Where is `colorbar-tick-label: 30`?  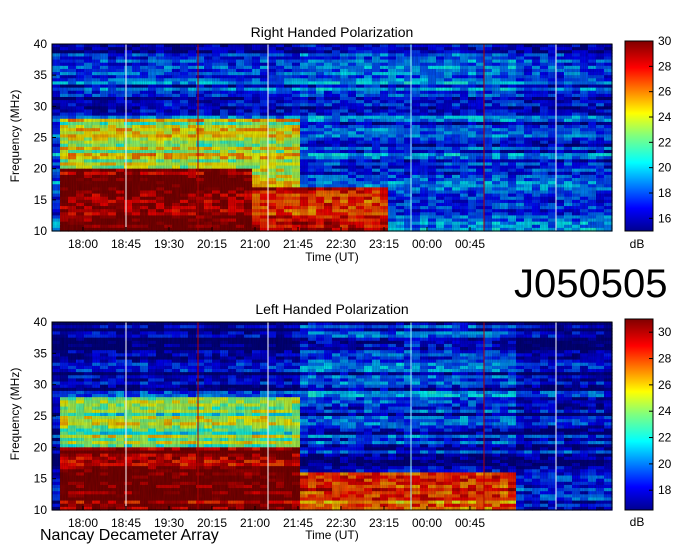 colorbar-tick-label: 30 is located at coordinates (665, 41).